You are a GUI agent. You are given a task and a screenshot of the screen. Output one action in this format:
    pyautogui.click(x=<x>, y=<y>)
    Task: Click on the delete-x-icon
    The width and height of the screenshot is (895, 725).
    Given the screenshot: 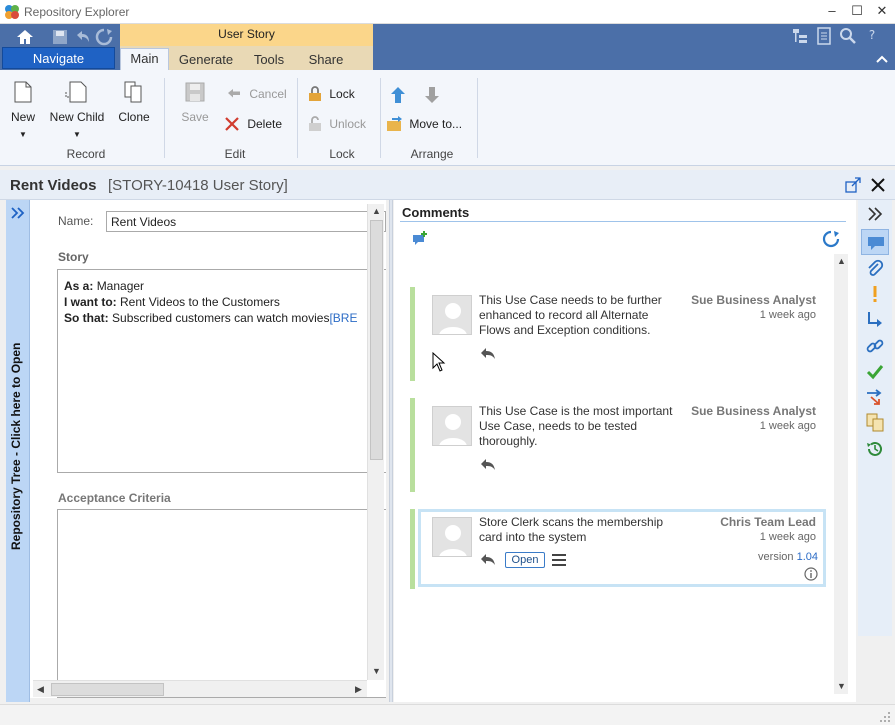 What is the action you would take?
    pyautogui.click(x=232, y=124)
    